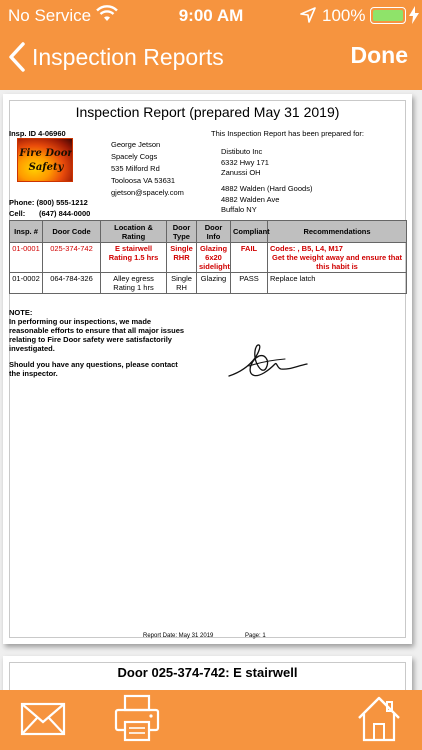  I want to click on back-button: Inspection Reports, so click(116, 57).